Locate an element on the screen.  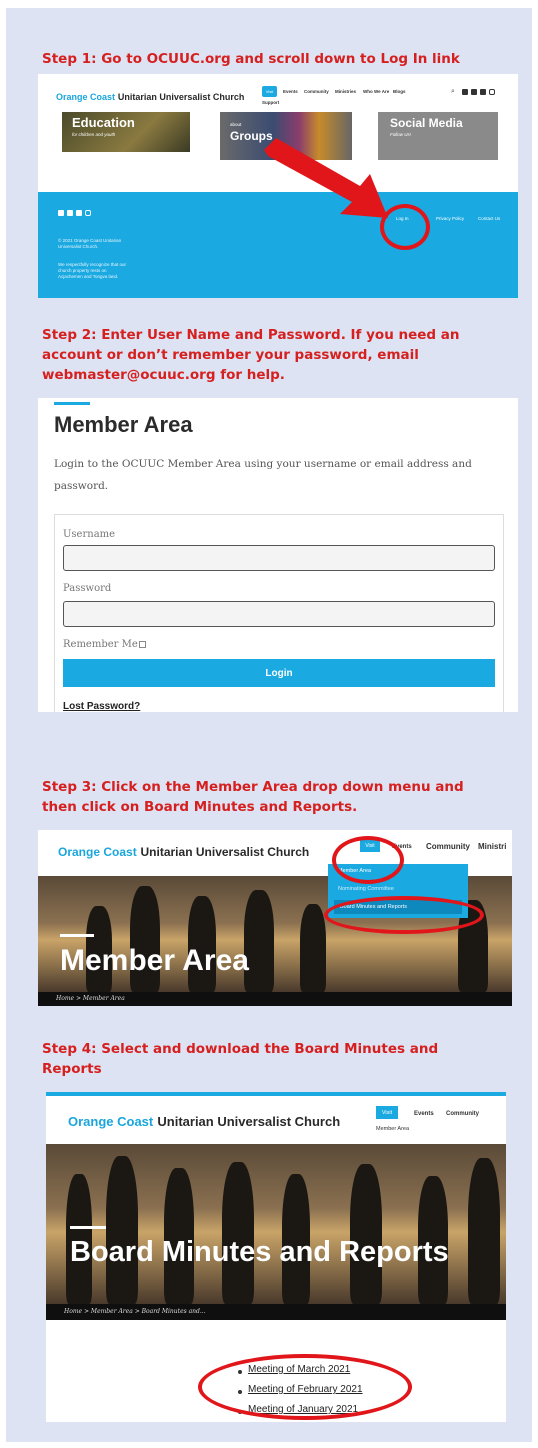
rss-icon is located at coordinates (465, 92).